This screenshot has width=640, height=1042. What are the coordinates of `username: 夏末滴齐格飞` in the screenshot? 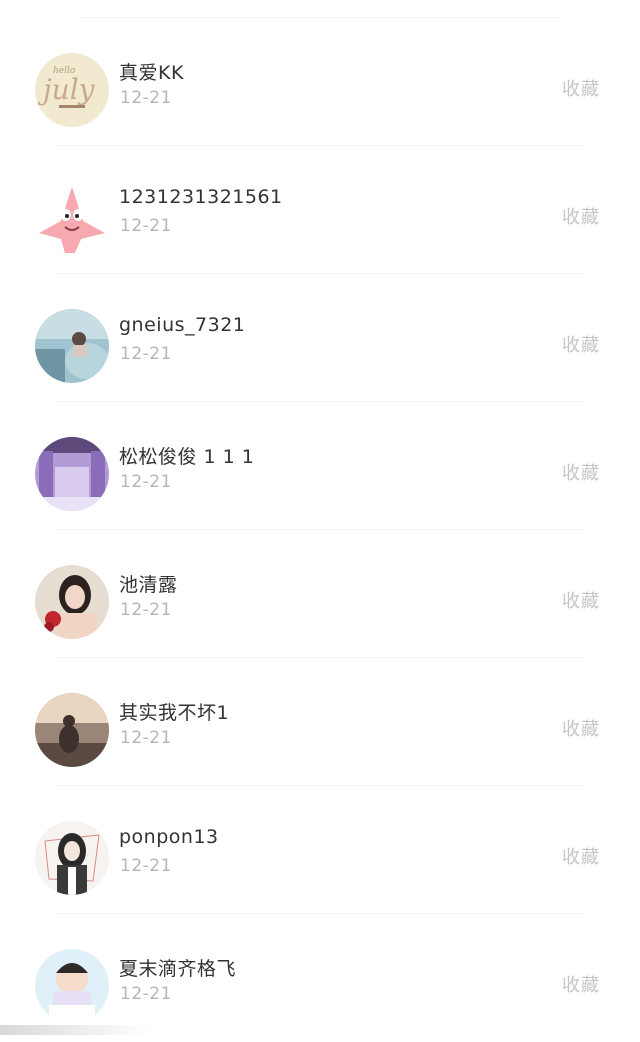 It's located at (178, 969).